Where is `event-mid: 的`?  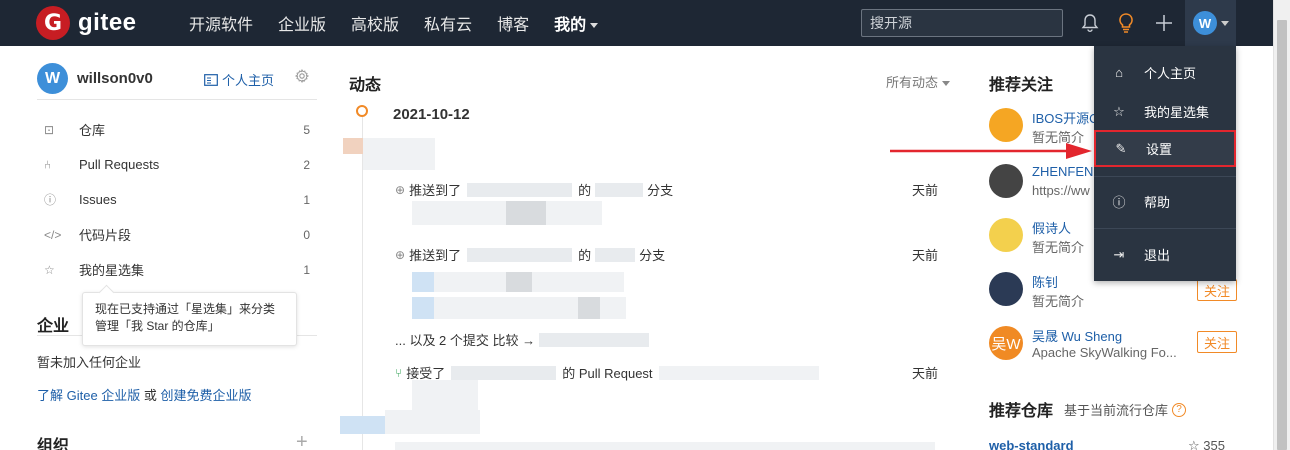
event-mid: 的 is located at coordinates (585, 255).